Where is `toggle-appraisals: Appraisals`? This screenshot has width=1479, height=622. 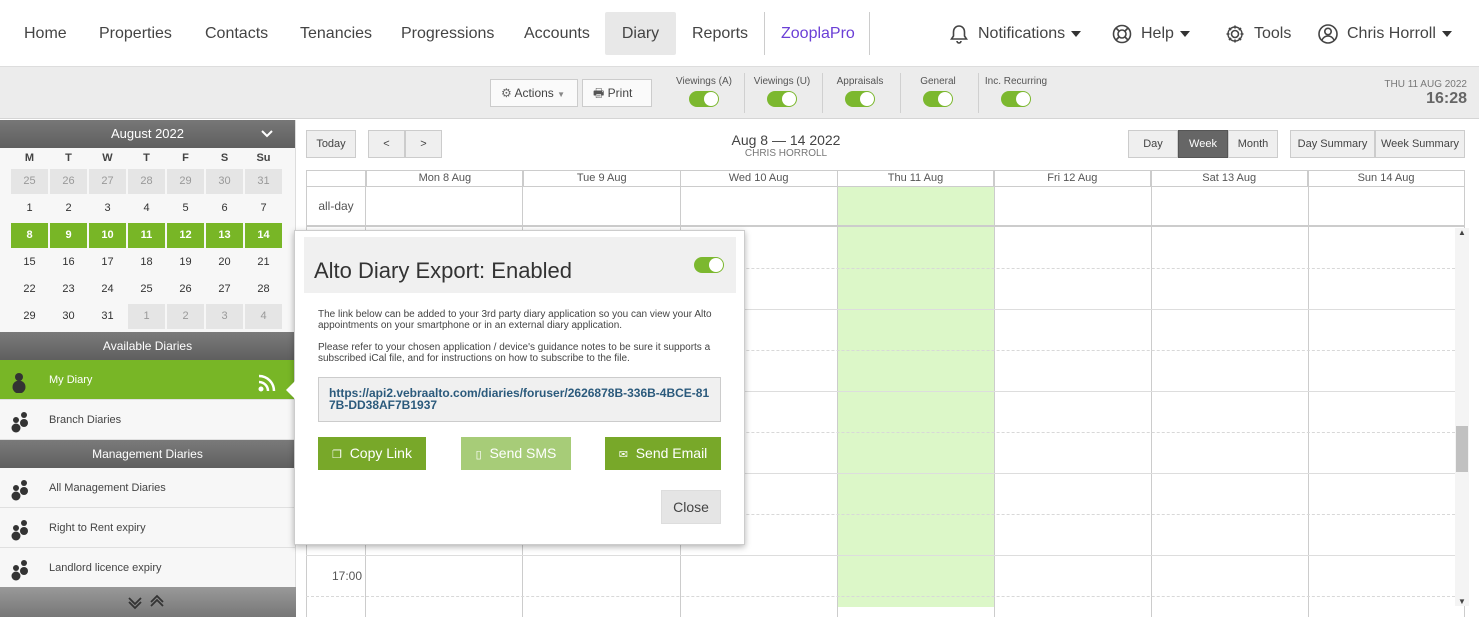 toggle-appraisals: Appraisals is located at coordinates (860, 91).